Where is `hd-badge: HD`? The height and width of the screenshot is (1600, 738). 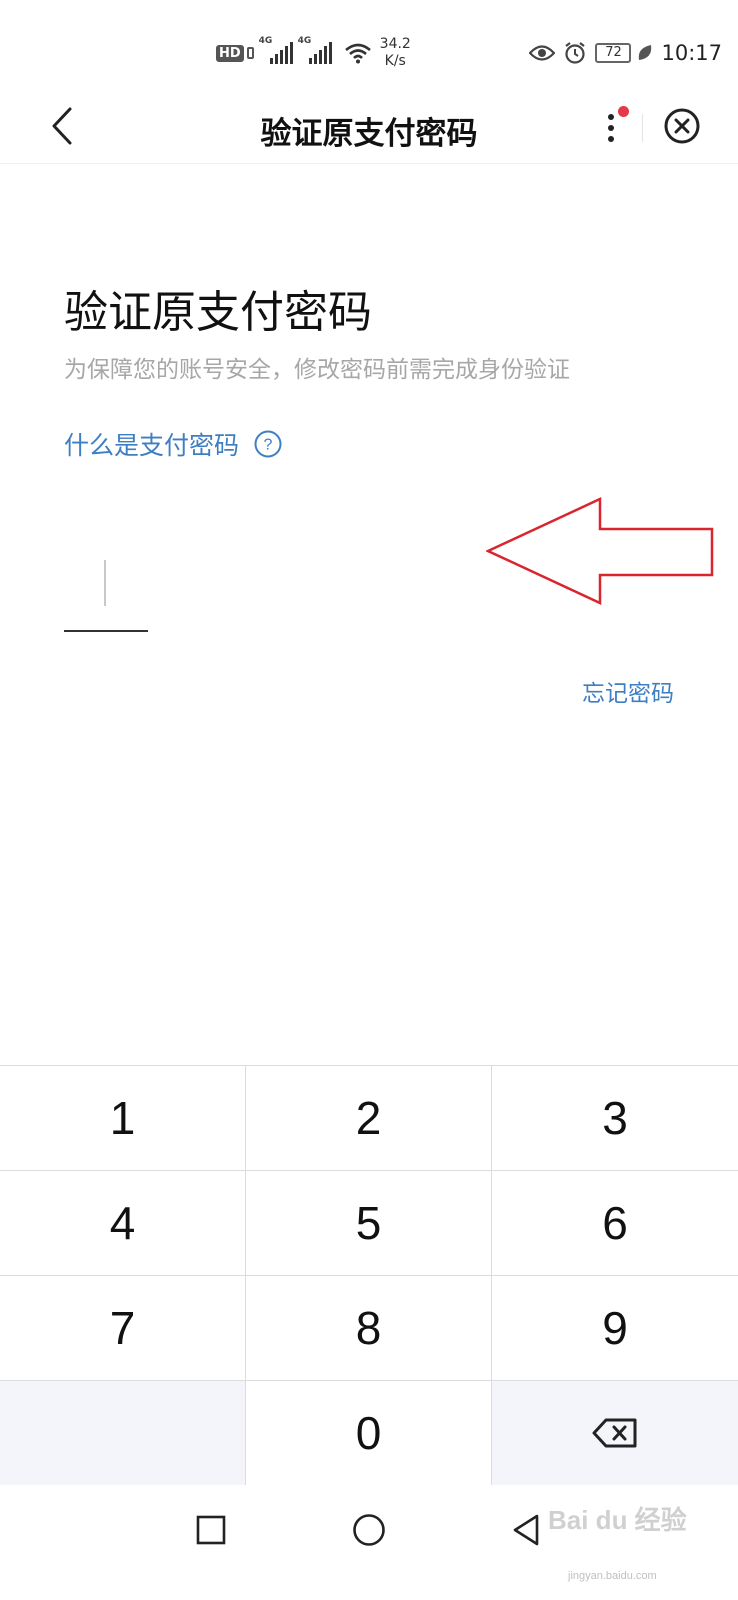
hd-badge: HD is located at coordinates (230, 53).